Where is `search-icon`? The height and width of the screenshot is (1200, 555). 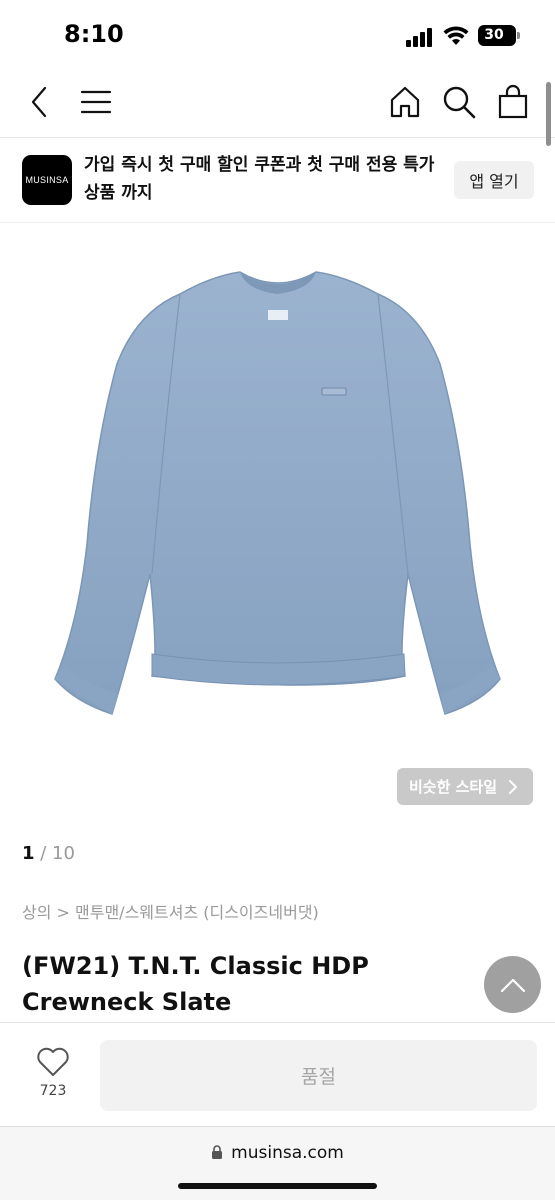 search-icon is located at coordinates (459, 102).